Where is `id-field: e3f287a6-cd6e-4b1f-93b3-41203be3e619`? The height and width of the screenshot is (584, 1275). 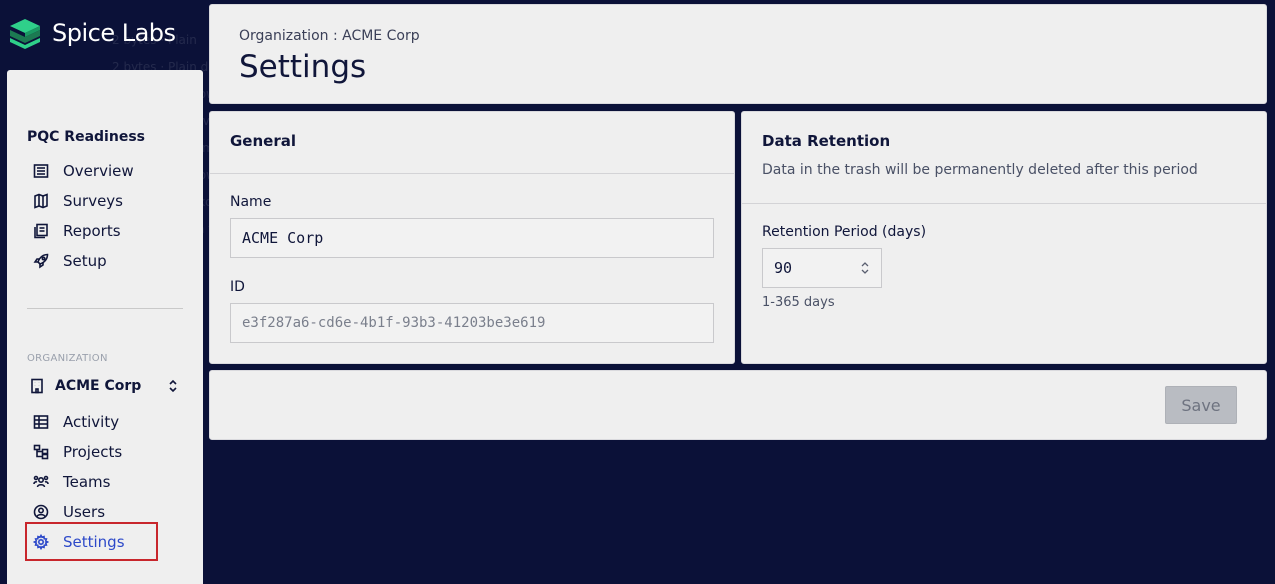 id-field: e3f287a6-cd6e-4b1f-93b3-41203be3e619 is located at coordinates (472, 323).